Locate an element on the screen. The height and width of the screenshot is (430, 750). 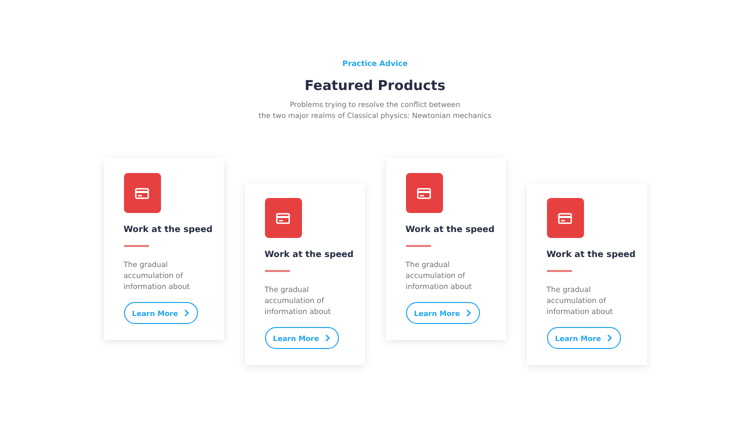
section-title: Featured Products is located at coordinates (375, 86).